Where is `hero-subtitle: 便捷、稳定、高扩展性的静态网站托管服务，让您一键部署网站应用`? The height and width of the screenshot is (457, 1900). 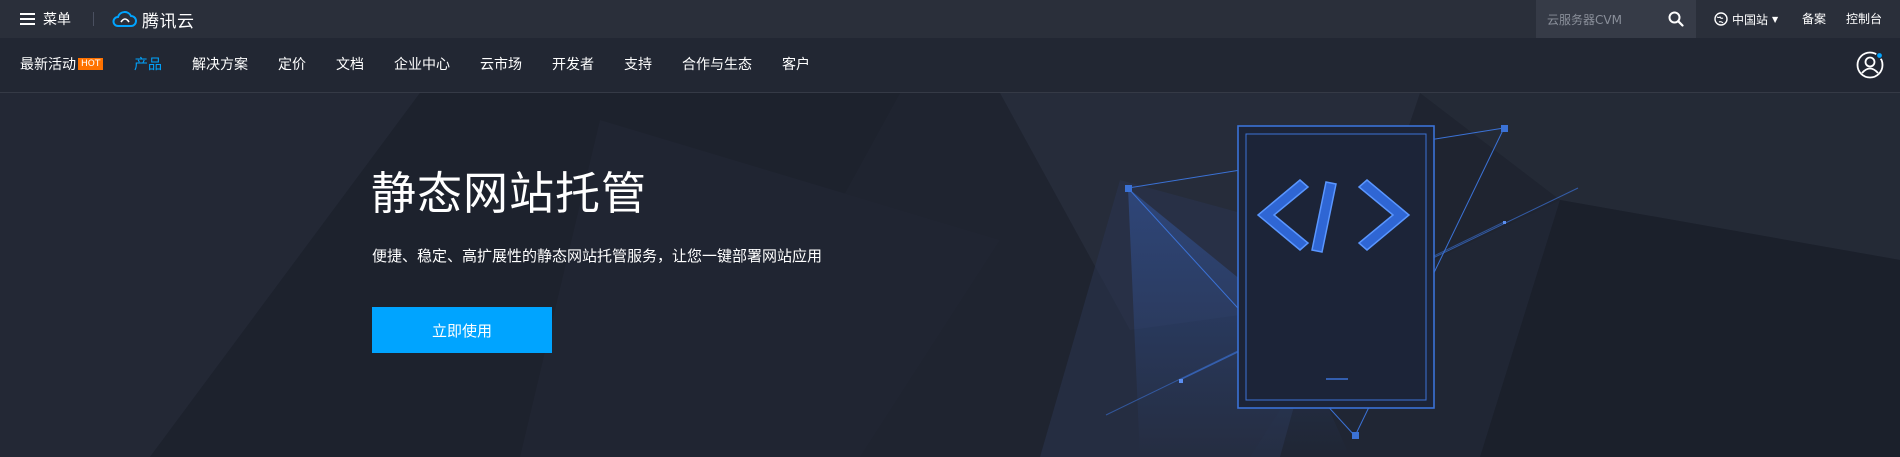
hero-subtitle: 便捷、稳定、高扩展性的静态网站托管服务，让您一键部署网站应用 is located at coordinates (597, 256).